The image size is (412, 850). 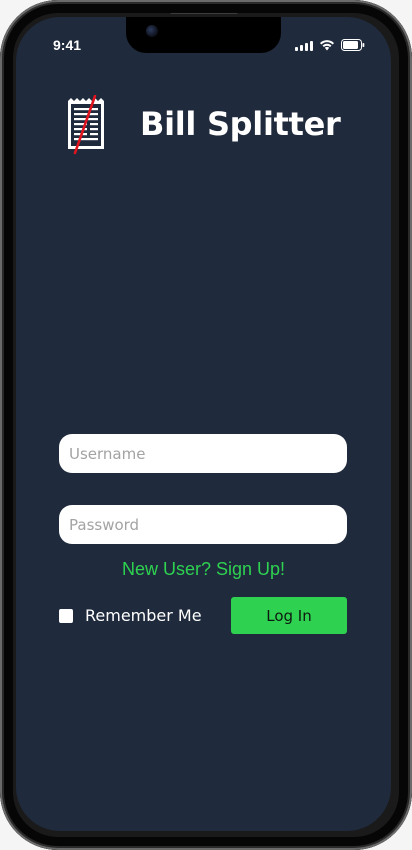 I want to click on front-camera, so click(x=152, y=31).